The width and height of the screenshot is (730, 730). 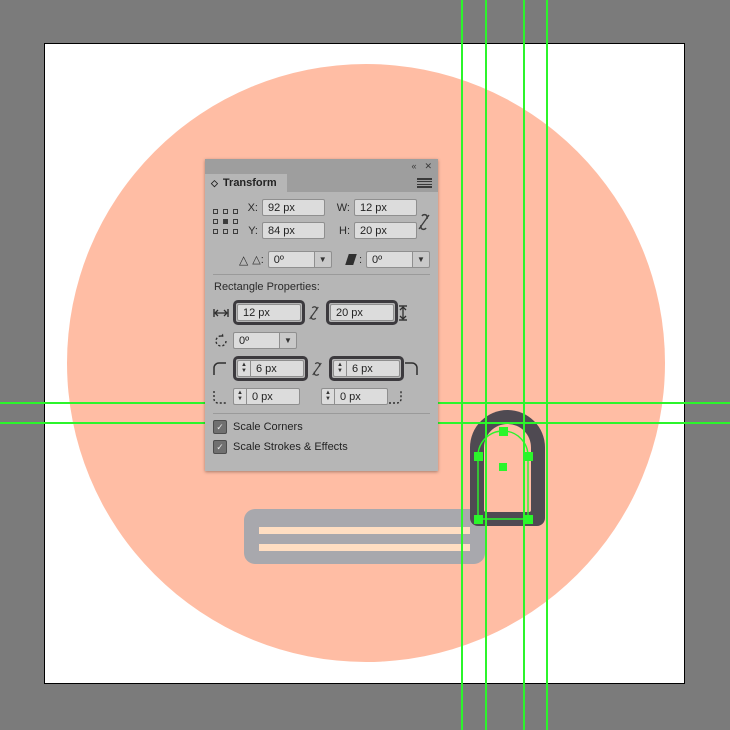 I want to click on scale-strokes-label: Scale Strokes & Effects, so click(x=290, y=447).